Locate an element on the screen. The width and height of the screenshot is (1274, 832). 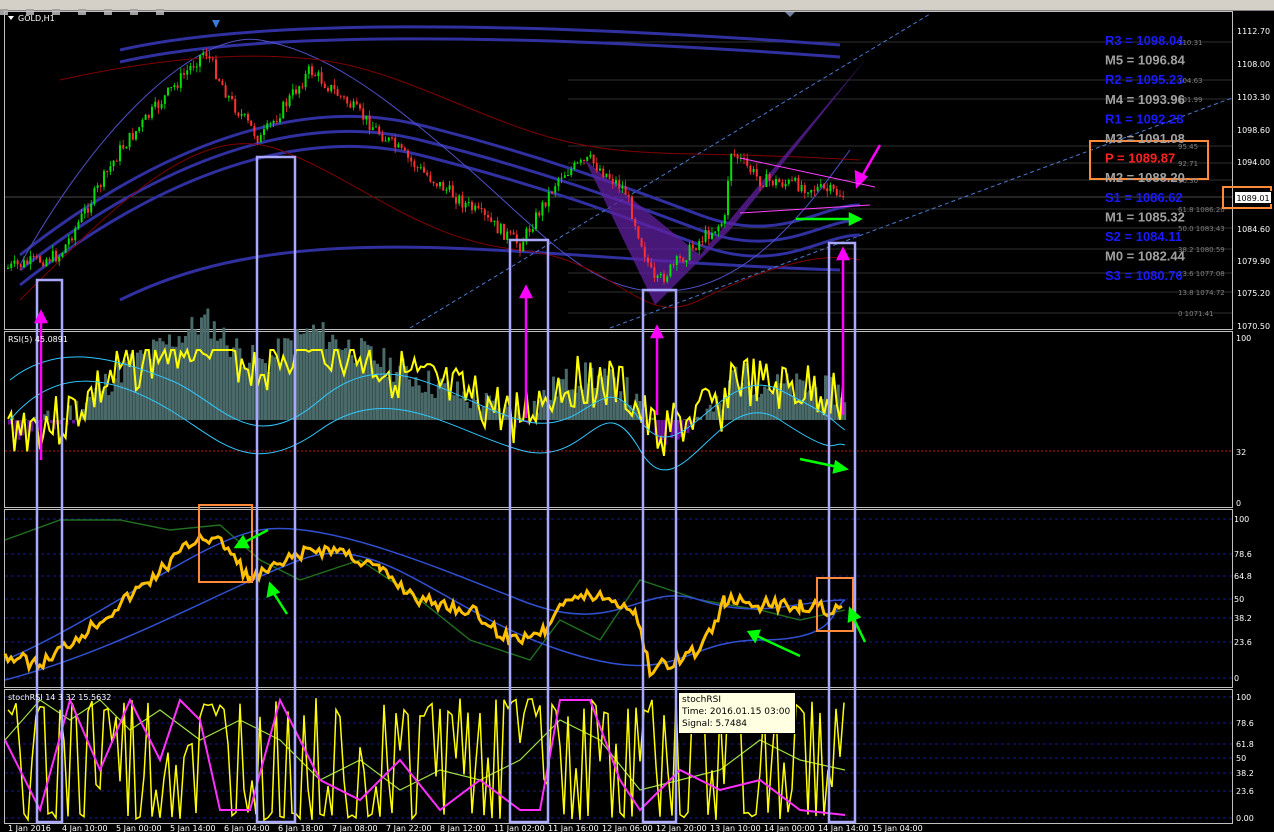
price-tick: 1112.70 is located at coordinates (1253, 31).